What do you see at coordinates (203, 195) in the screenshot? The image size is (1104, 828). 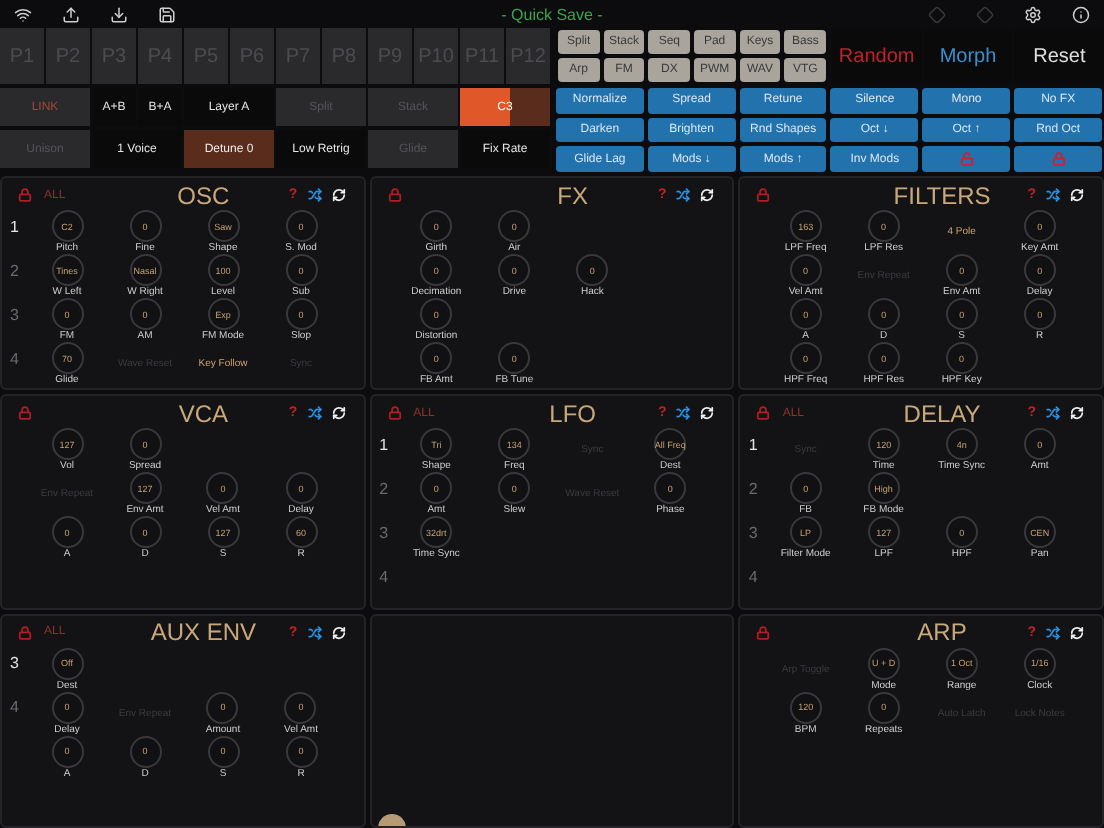 I see `module-title: OSC` at bounding box center [203, 195].